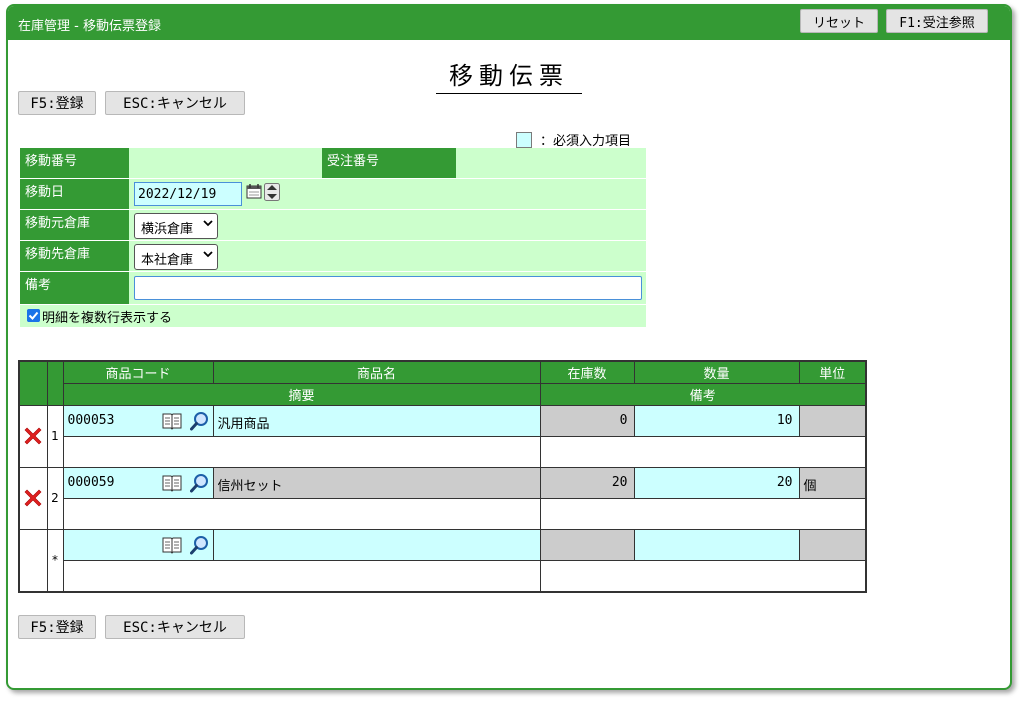 This screenshot has width=1024, height=702. Describe the element at coordinates (74, 256) in the screenshot. I see `to-warehouse-label: 移動先倉庫` at that location.